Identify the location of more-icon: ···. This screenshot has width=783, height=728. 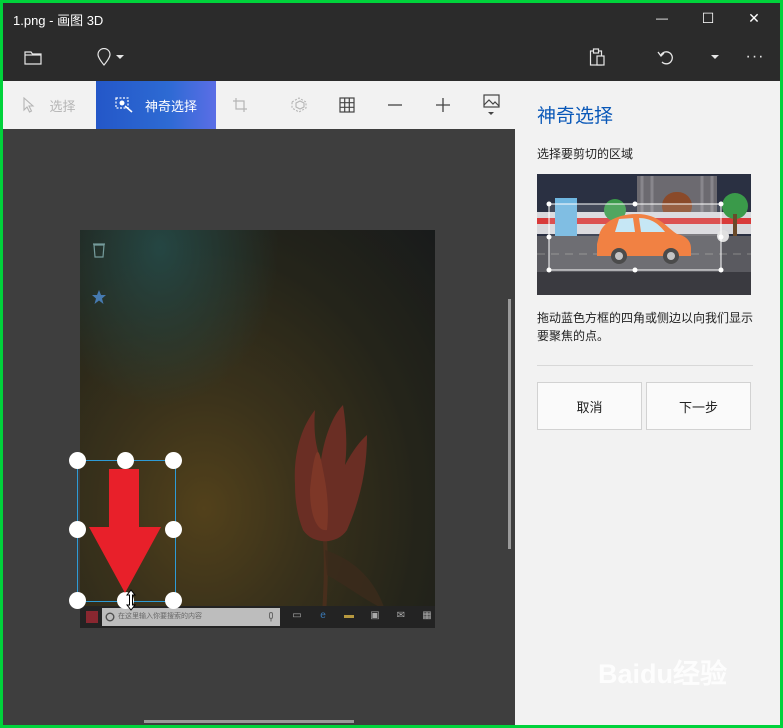
(755, 56).